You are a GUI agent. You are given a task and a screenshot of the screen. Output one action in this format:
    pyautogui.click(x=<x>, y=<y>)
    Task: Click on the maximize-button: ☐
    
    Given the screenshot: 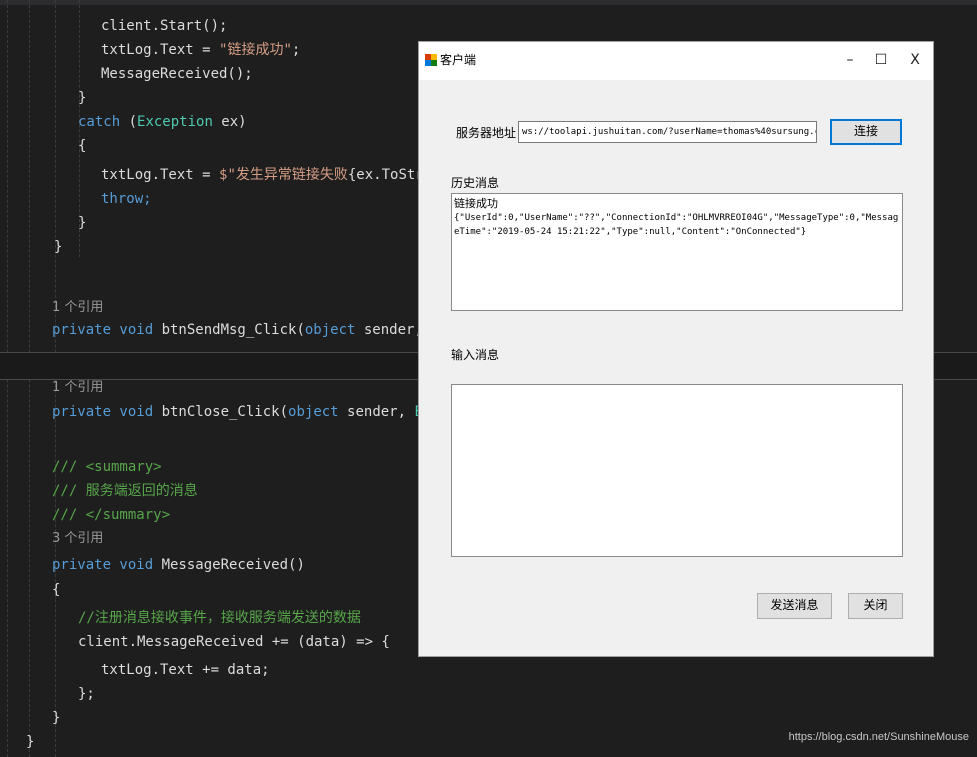 What is the action you would take?
    pyautogui.click(x=881, y=60)
    